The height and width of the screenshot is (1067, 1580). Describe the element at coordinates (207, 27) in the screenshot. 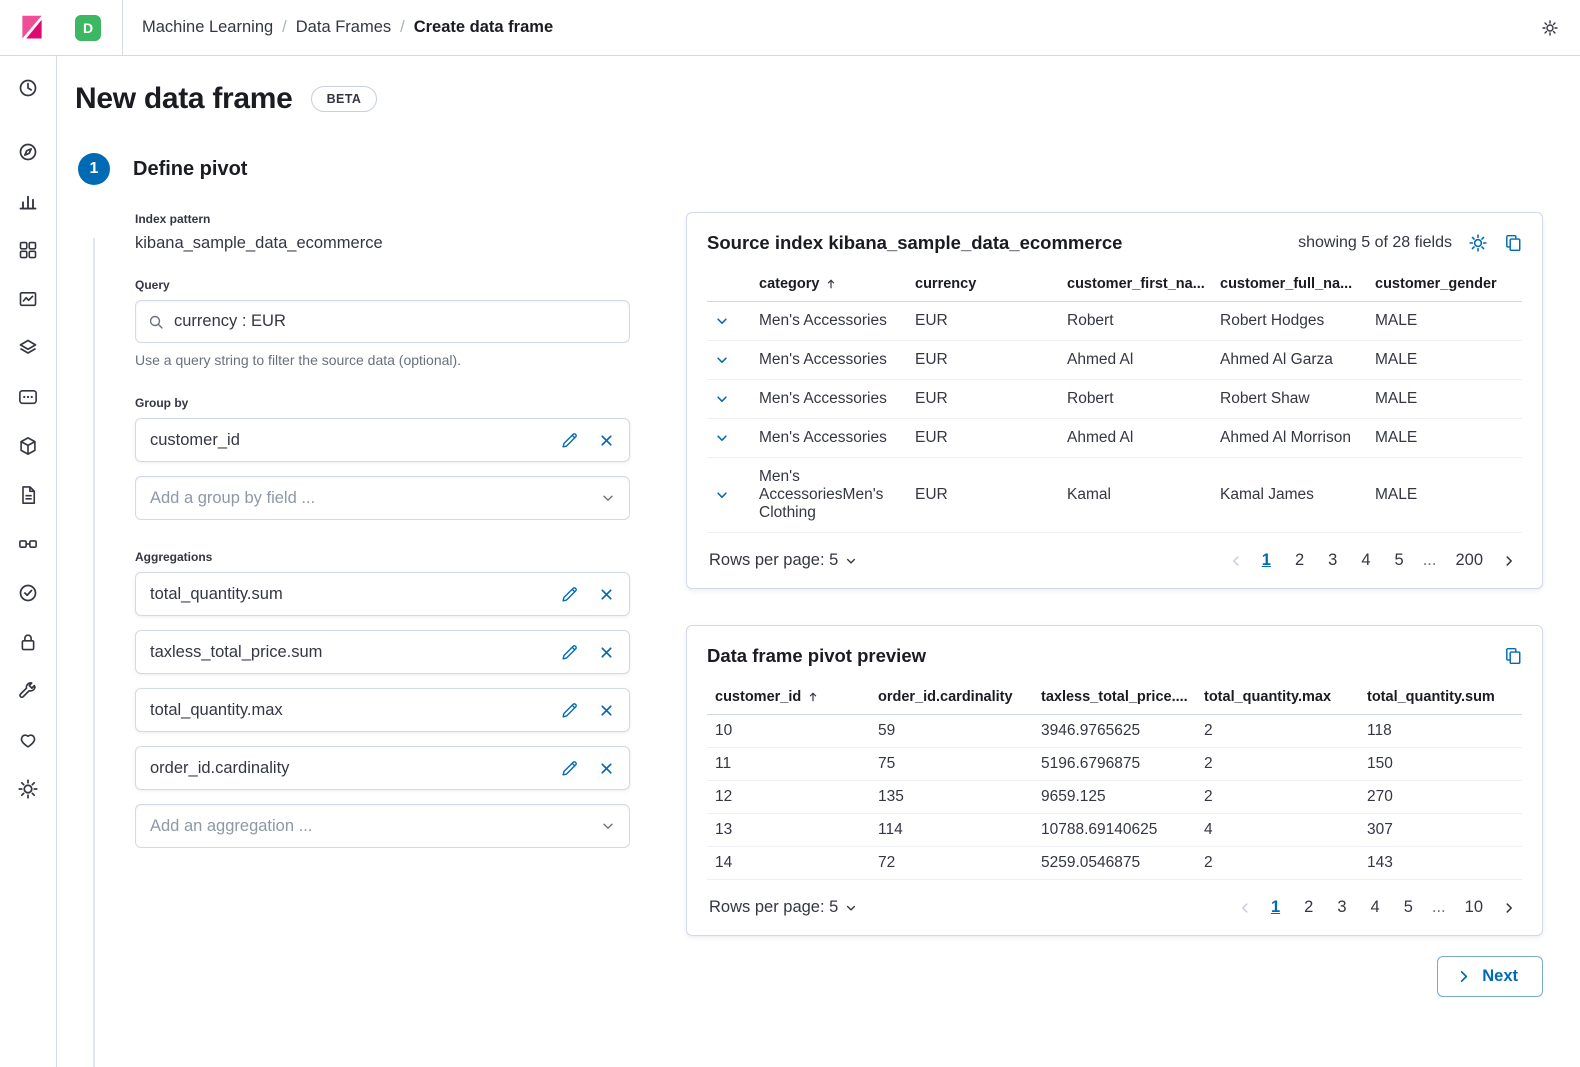

I see `breadcrumb-machine-learning: Machine Learning` at that location.